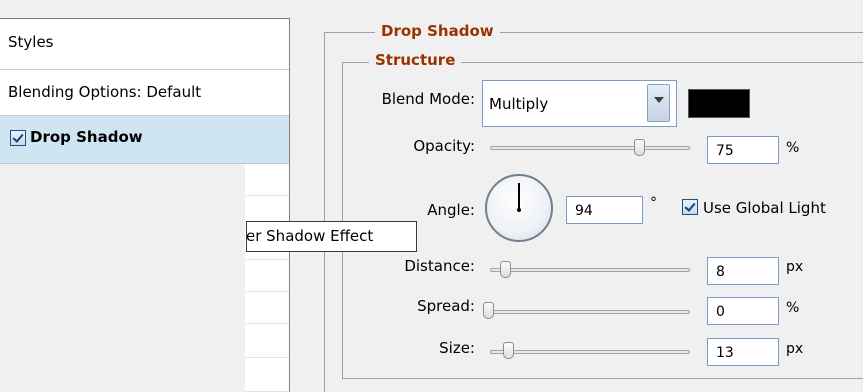 The height and width of the screenshot is (392, 863). Describe the element at coordinates (144, 44) in the screenshot. I see `styles-header-item: Styles` at that location.